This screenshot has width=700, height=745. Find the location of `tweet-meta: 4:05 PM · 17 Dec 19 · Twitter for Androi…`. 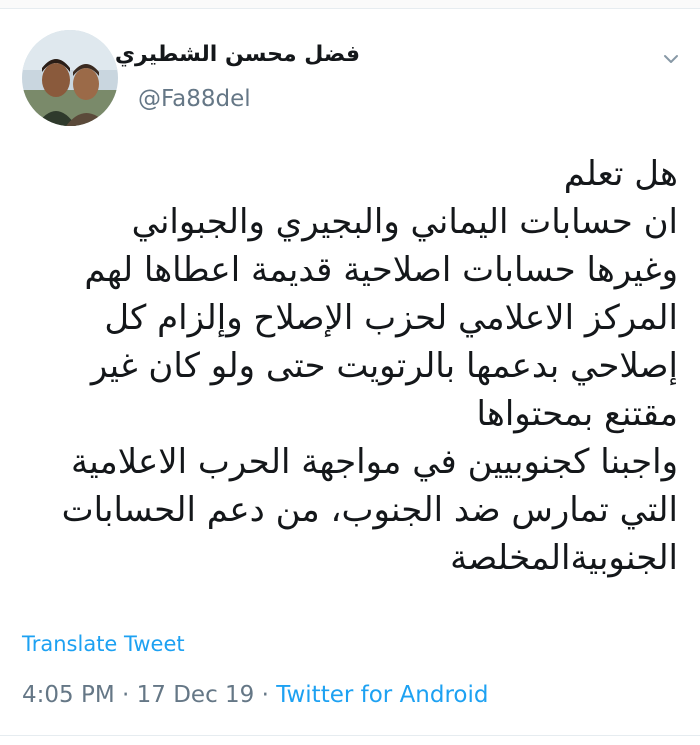

tweet-meta: 4:05 PM · 17 Dec 19 · Twitter for Androi… is located at coordinates (255, 695).